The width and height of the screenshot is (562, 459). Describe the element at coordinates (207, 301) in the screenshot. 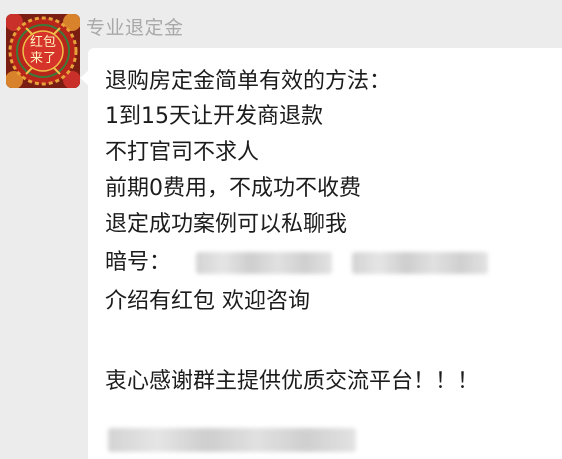

I see `message-line-6: 介绍有红包 欢迎咨询` at that location.